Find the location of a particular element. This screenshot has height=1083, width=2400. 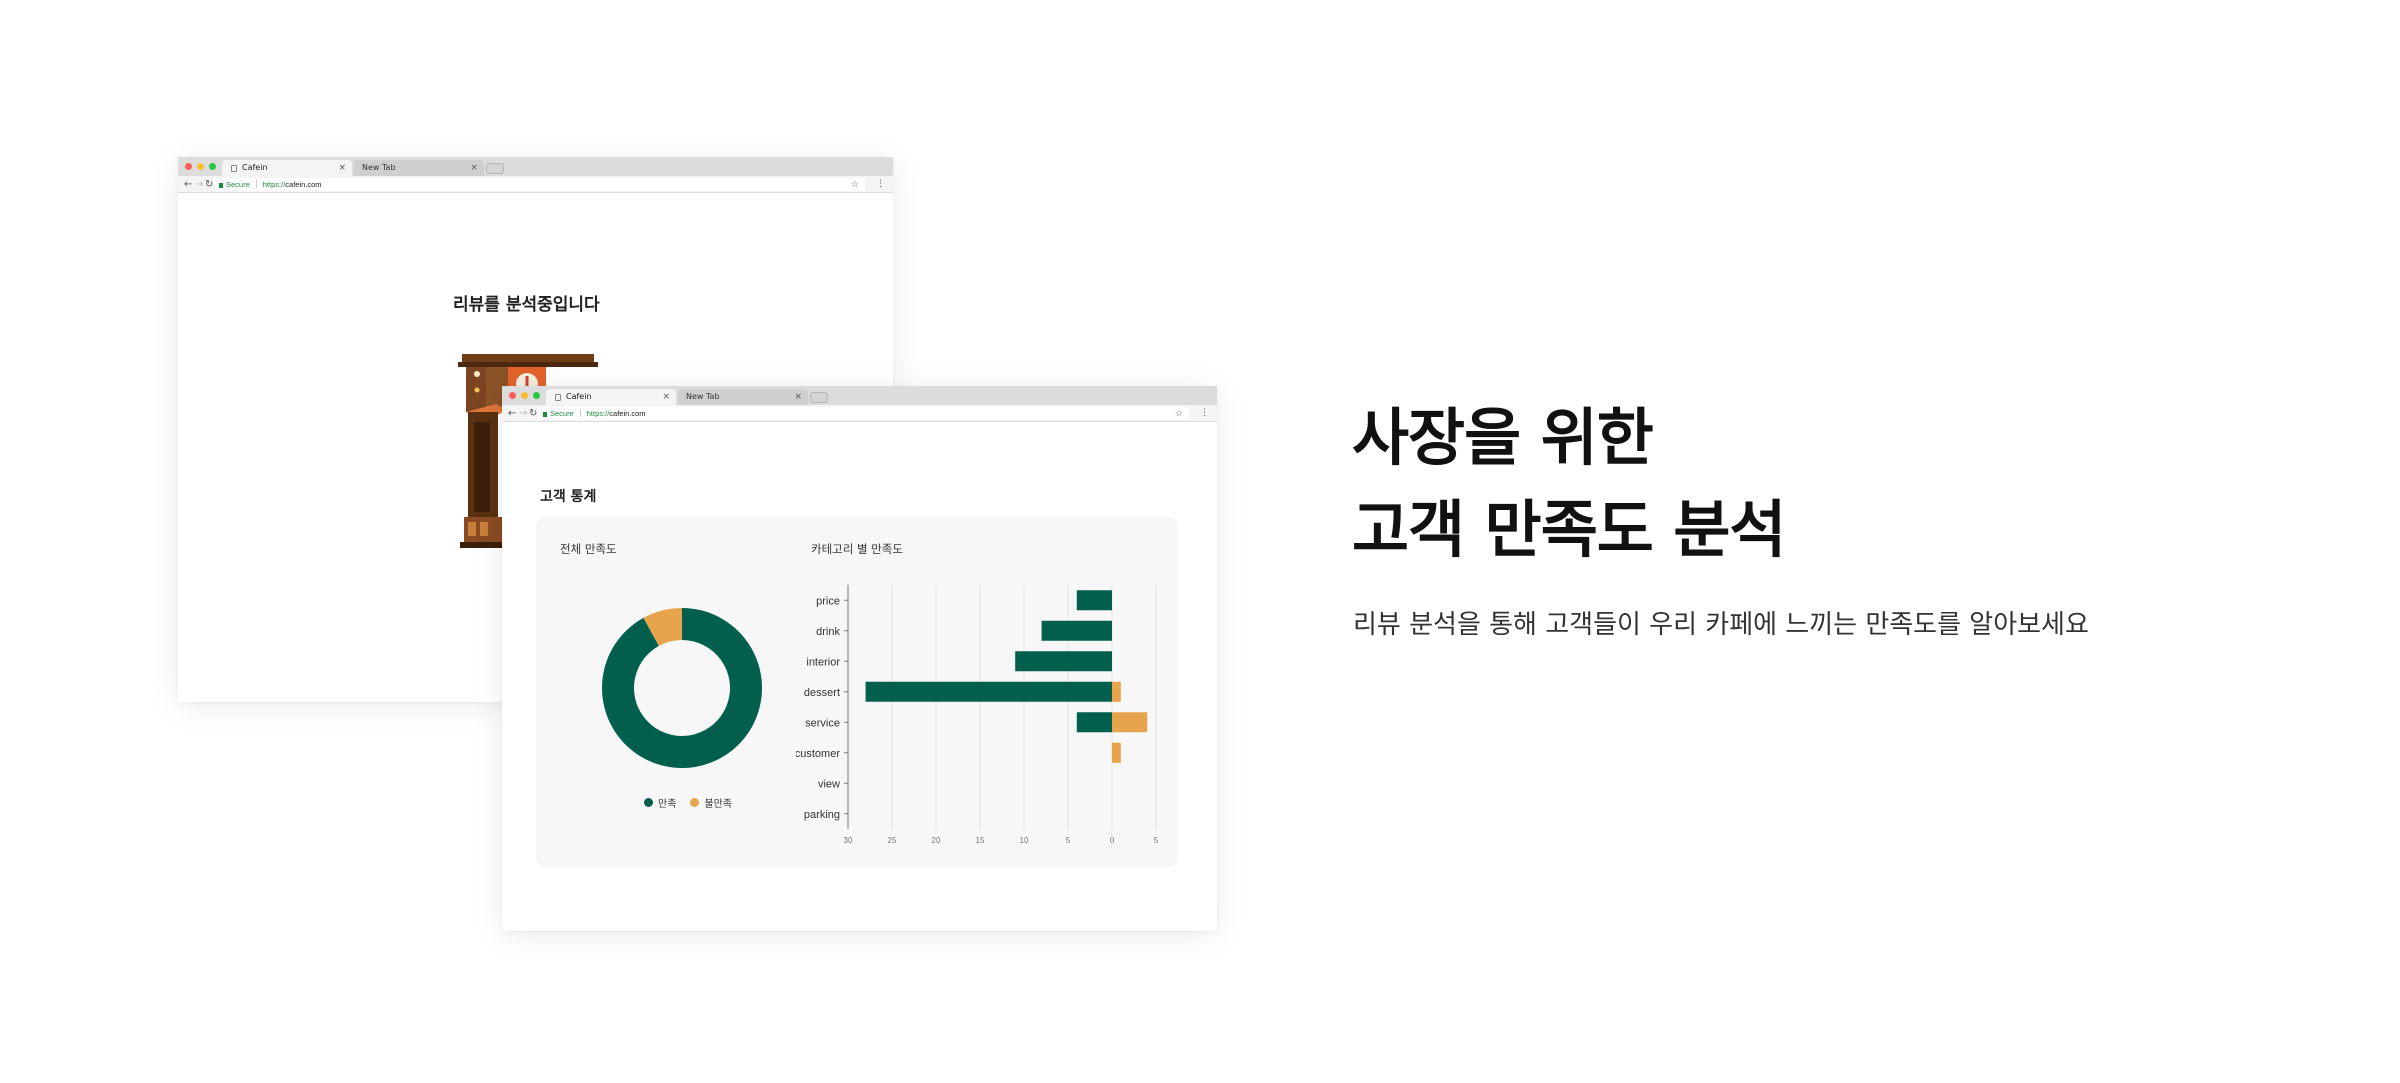

chart-legend: 만족 불만족 is located at coordinates (688, 802).